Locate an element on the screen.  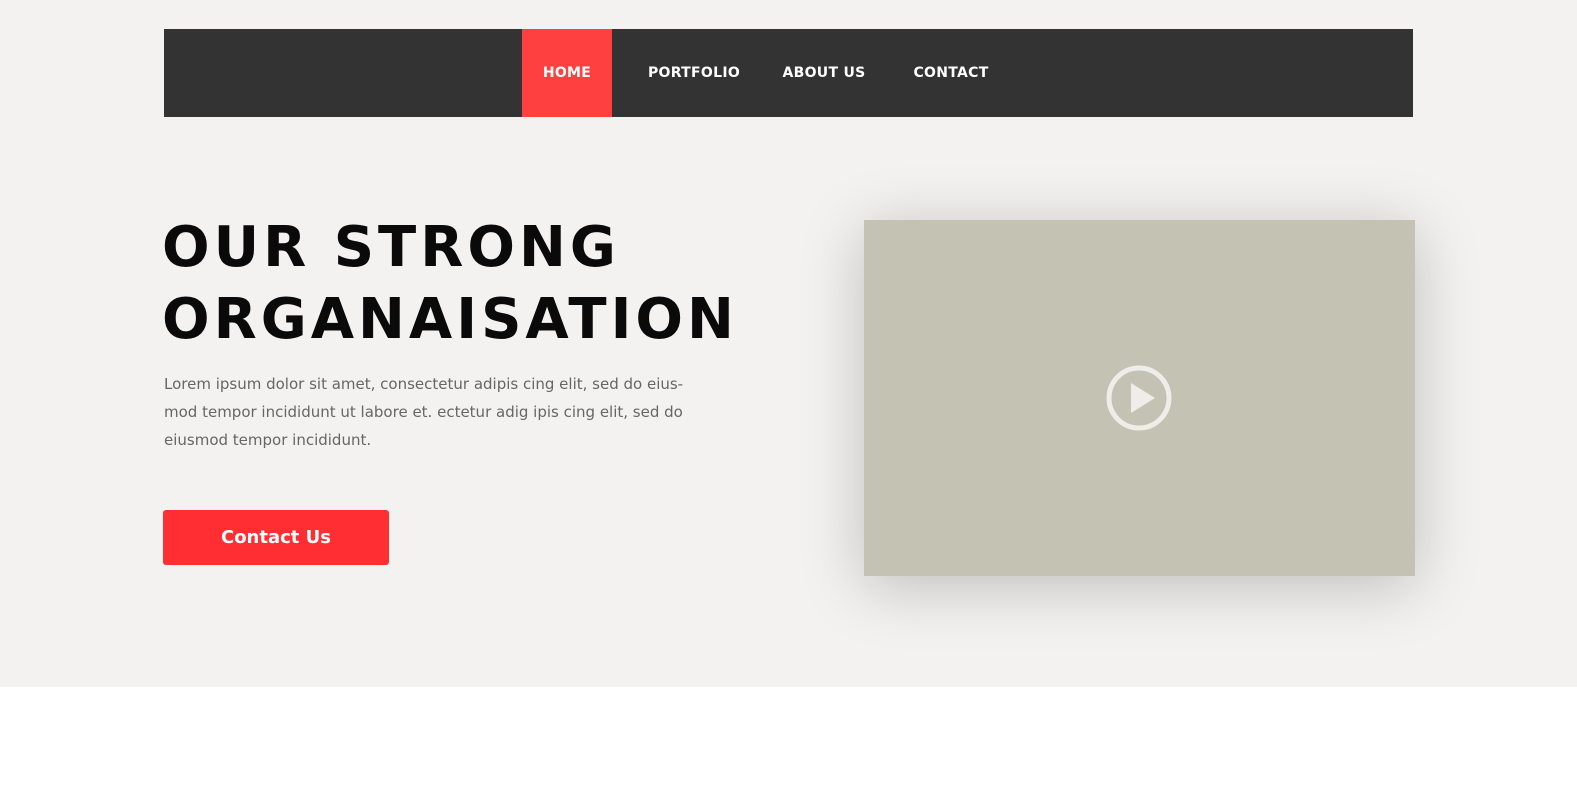
hero-headline-line-2: ORGANAISATION is located at coordinates (450, 319).